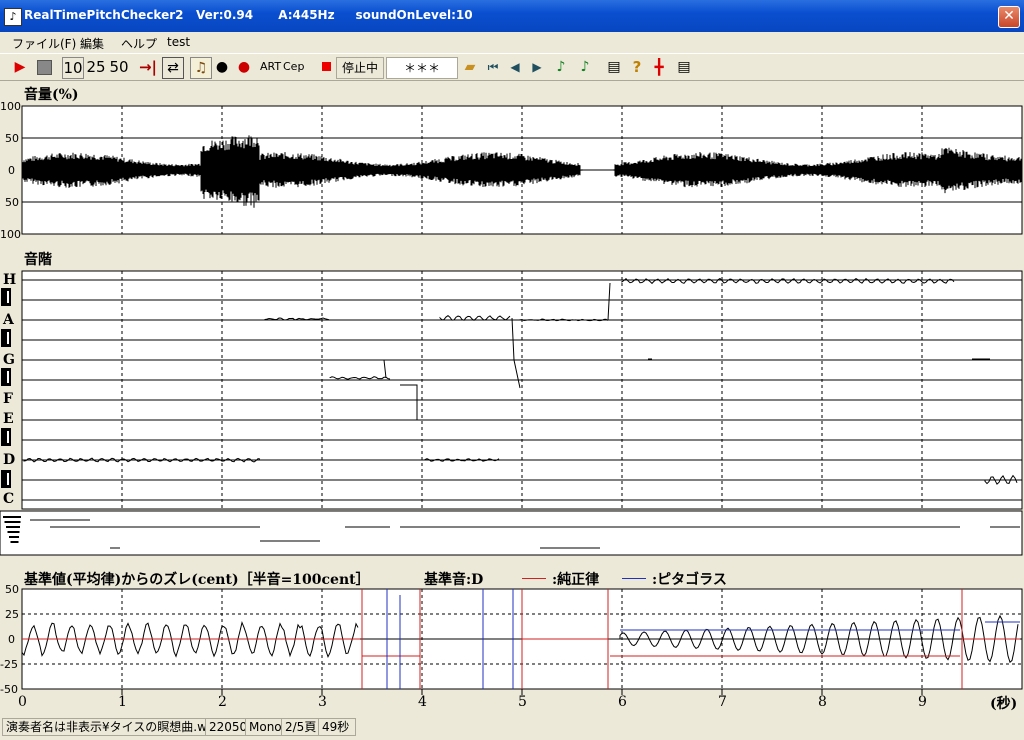  What do you see at coordinates (104, 727) in the screenshot?
I see `status-file: 演奏者名は非表示¥タイスの瞑想曲.wav` at bounding box center [104, 727].